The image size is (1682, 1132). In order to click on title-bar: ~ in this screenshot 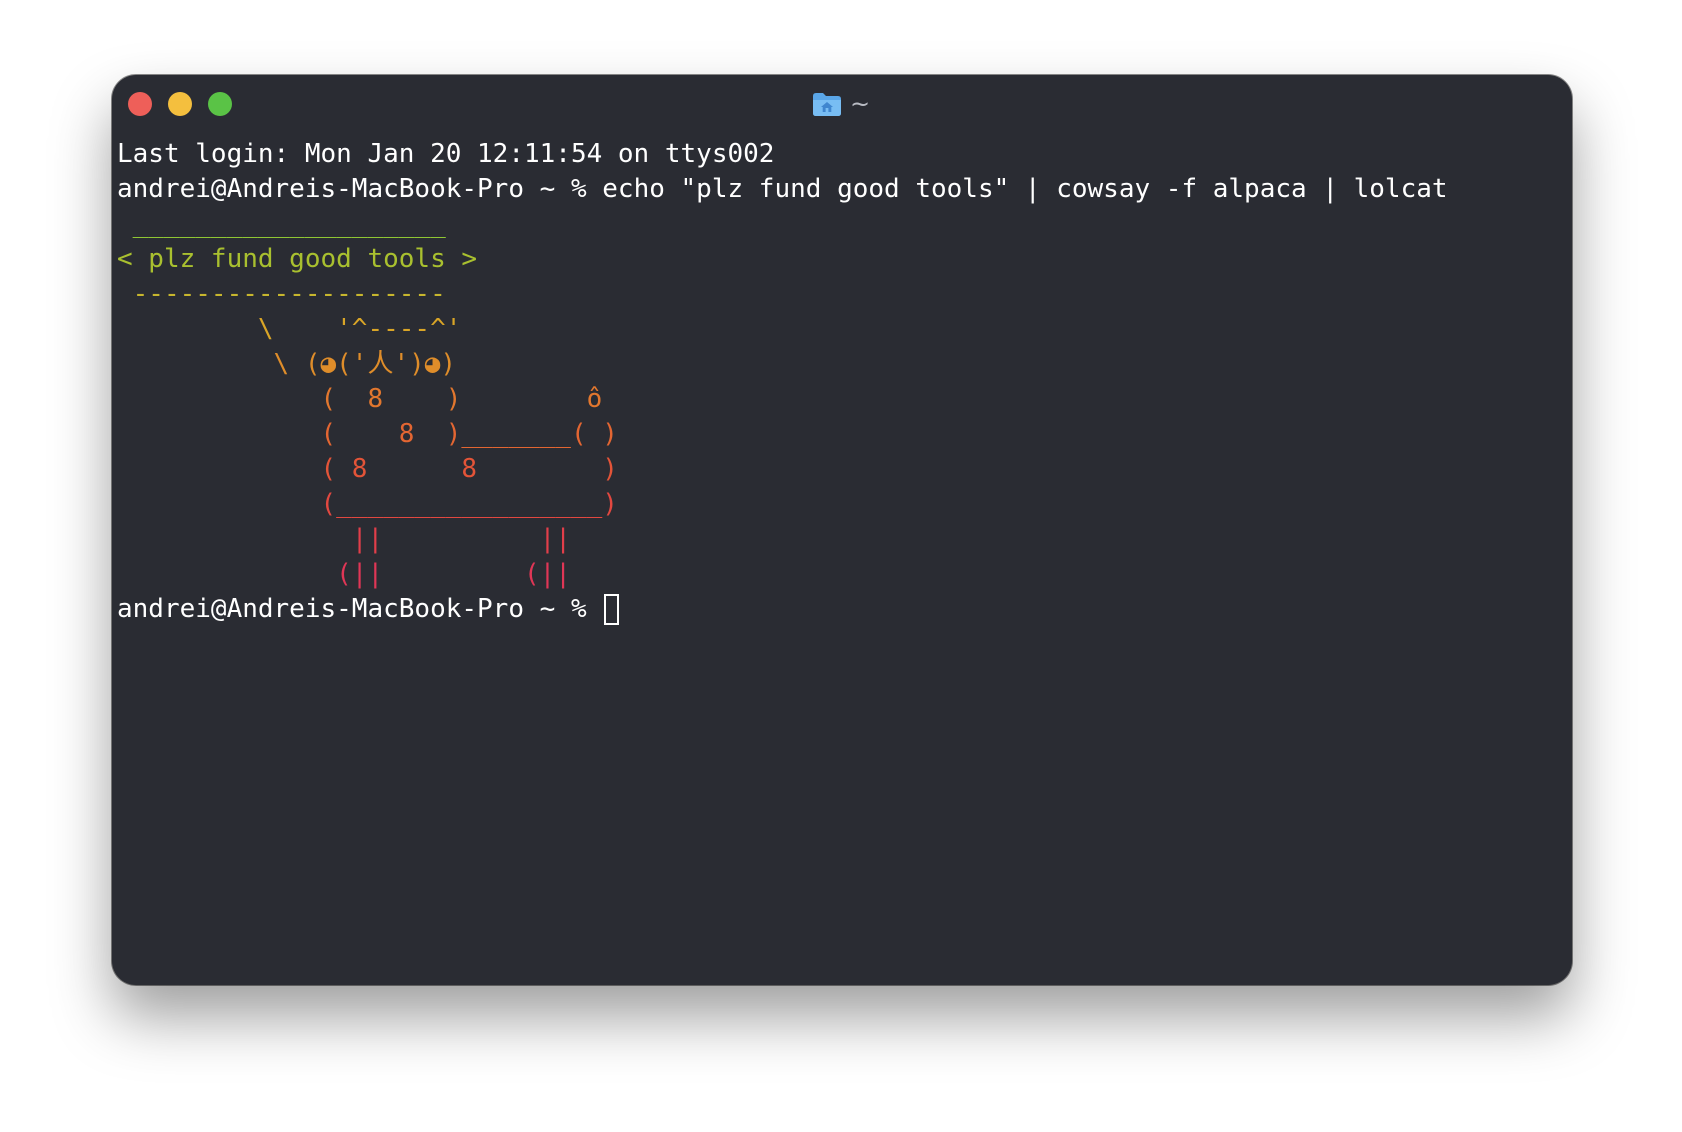, I will do `click(842, 103)`.